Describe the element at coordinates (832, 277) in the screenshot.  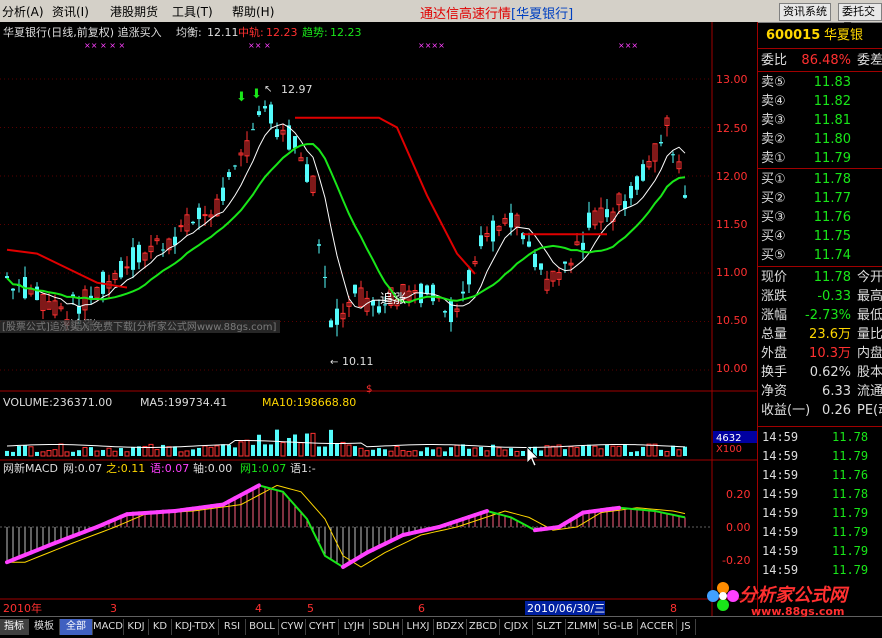
I see `stat-row-value: 11.78` at that location.